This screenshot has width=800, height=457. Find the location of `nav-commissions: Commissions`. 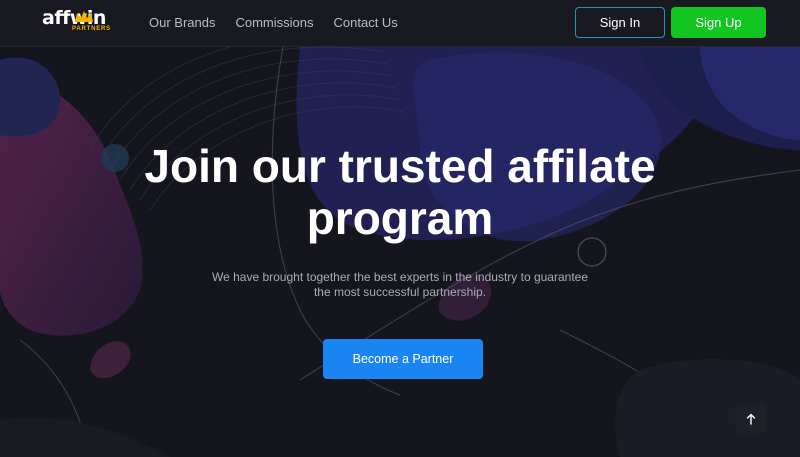

nav-commissions: Commissions is located at coordinates (274, 23).